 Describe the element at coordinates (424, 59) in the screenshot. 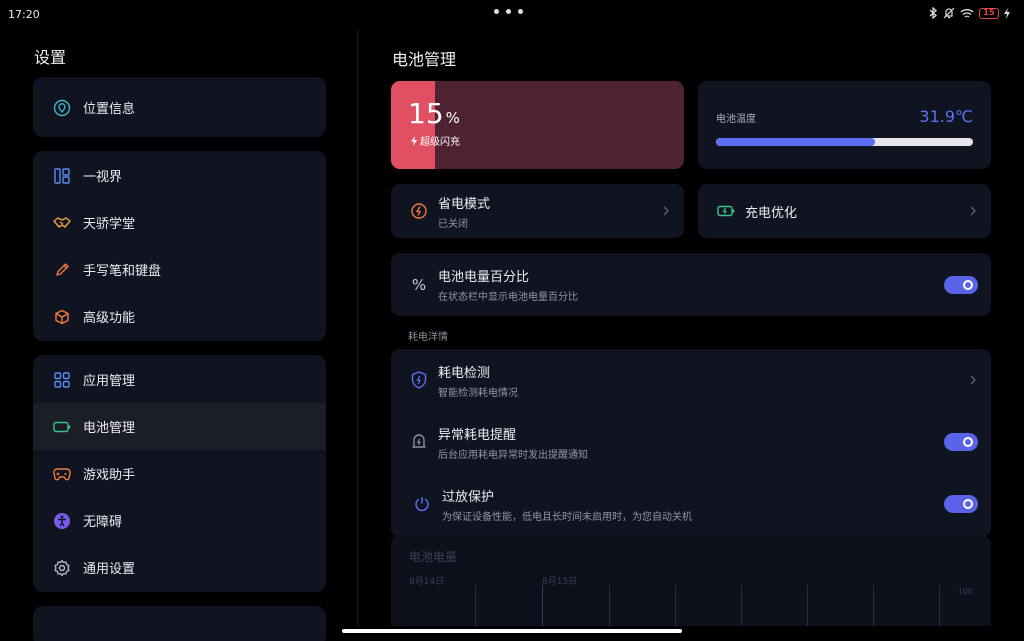

I see `page-title: 电池管理` at that location.